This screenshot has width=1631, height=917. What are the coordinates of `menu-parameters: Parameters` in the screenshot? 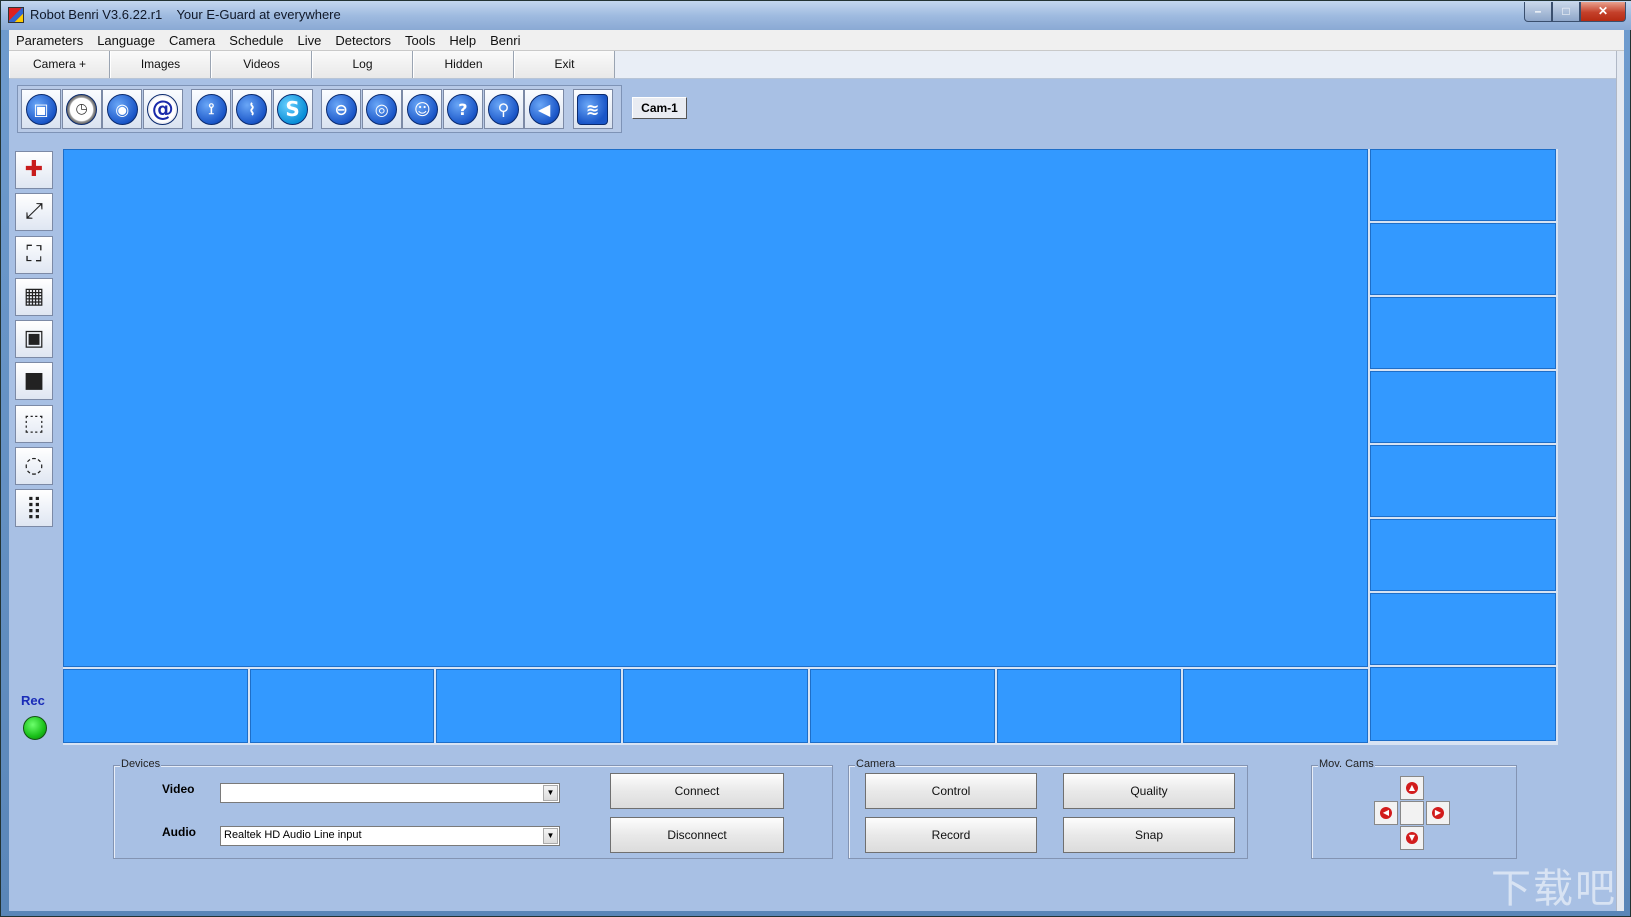 It's located at (49, 40).